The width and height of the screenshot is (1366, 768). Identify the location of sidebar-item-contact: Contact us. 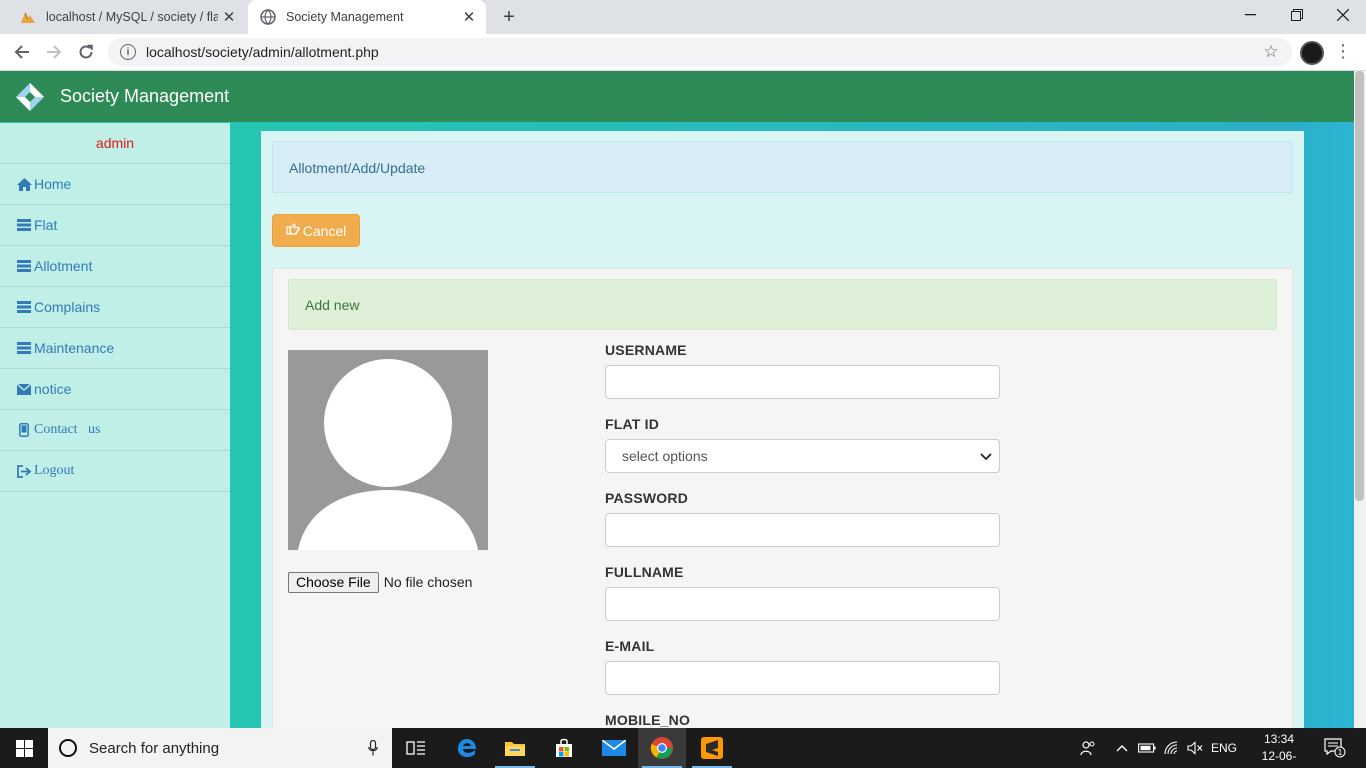
(115, 430).